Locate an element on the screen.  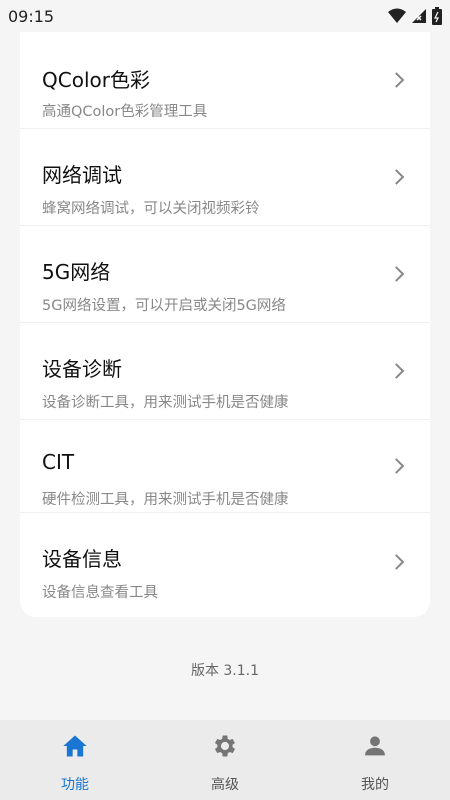
item-subtitle: 蜂窝网络调试，可以关闭视频彩铃 is located at coordinates (151, 209).